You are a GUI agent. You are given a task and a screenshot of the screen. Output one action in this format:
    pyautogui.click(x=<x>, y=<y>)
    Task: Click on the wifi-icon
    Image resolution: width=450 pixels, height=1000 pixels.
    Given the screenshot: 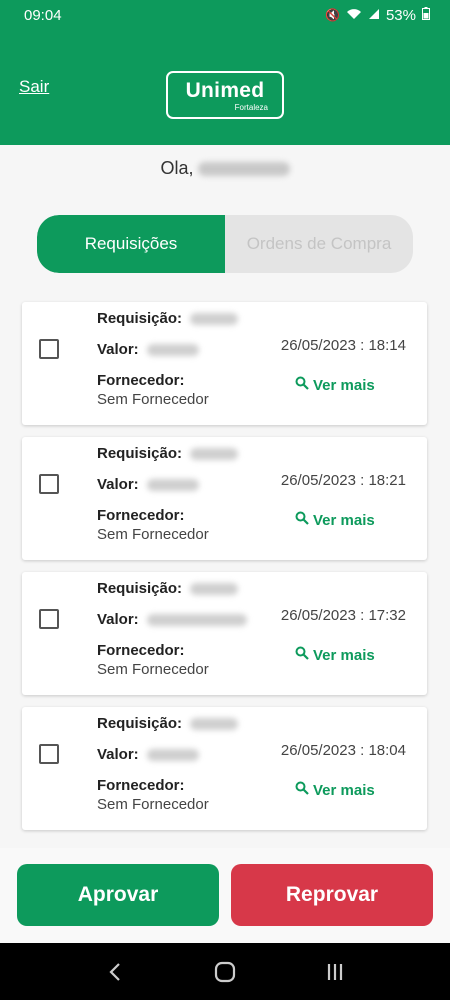 What is the action you would take?
    pyautogui.click(x=354, y=15)
    